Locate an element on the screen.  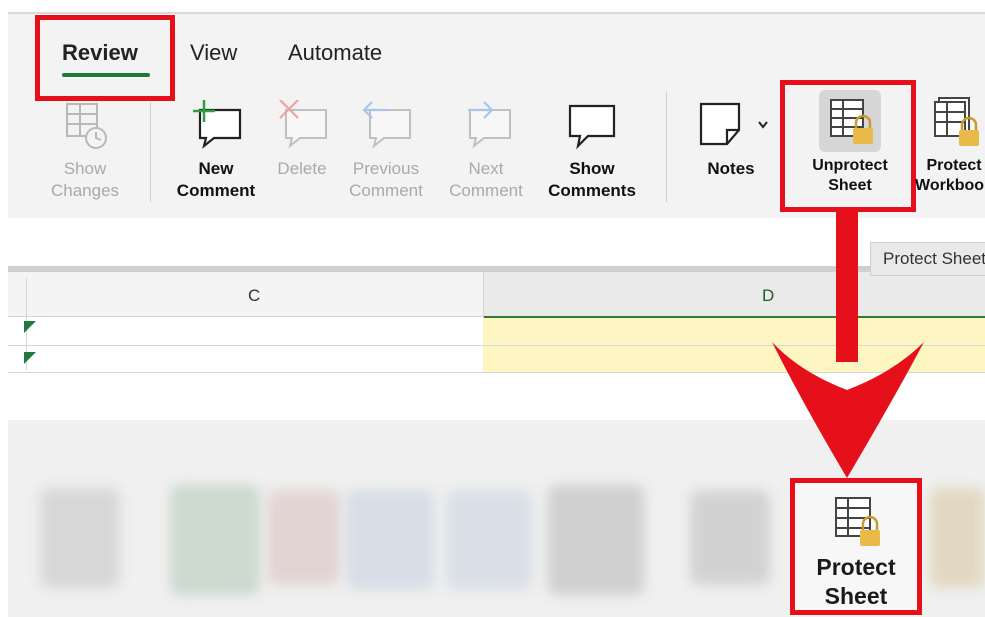
ribbon-top-border is located at coordinates (496, 13).